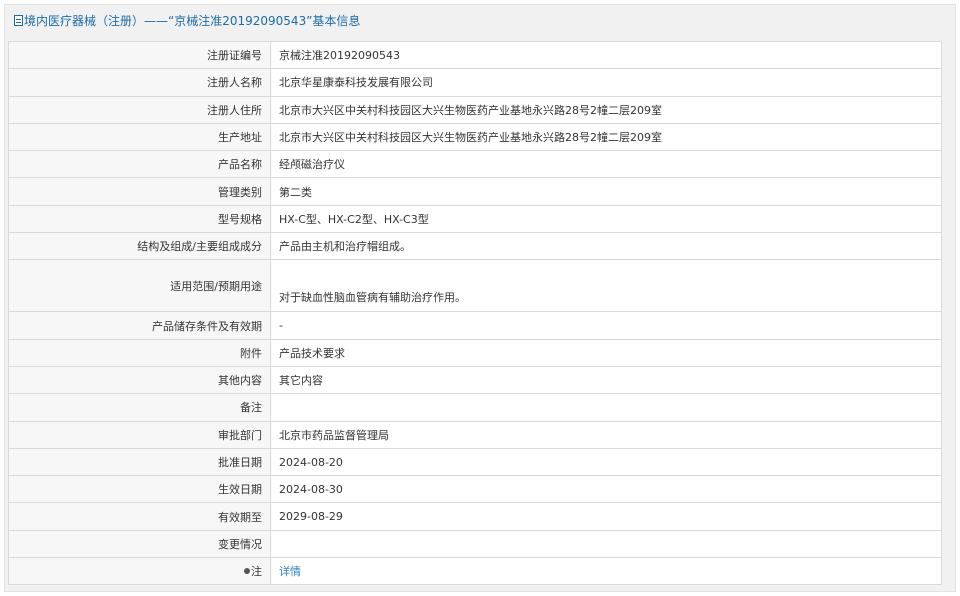 This screenshot has width=960, height=596. Describe the element at coordinates (139, 82) in the screenshot. I see `row-label: 注册人名称` at that location.